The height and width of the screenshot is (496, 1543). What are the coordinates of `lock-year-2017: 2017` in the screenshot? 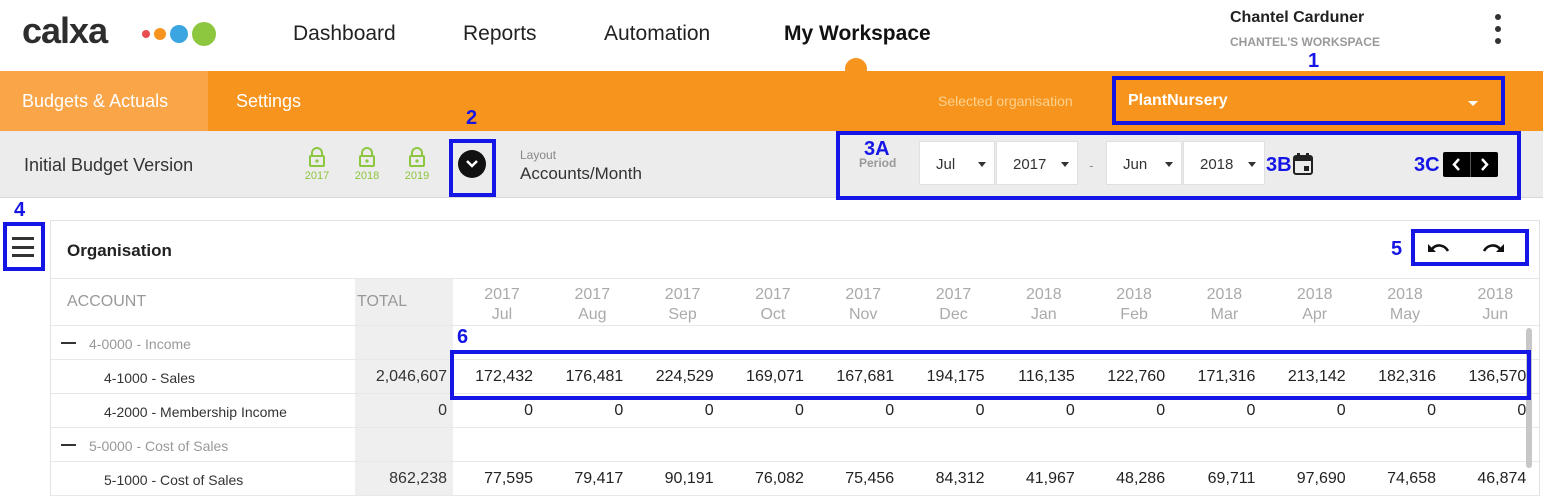 It's located at (317, 164).